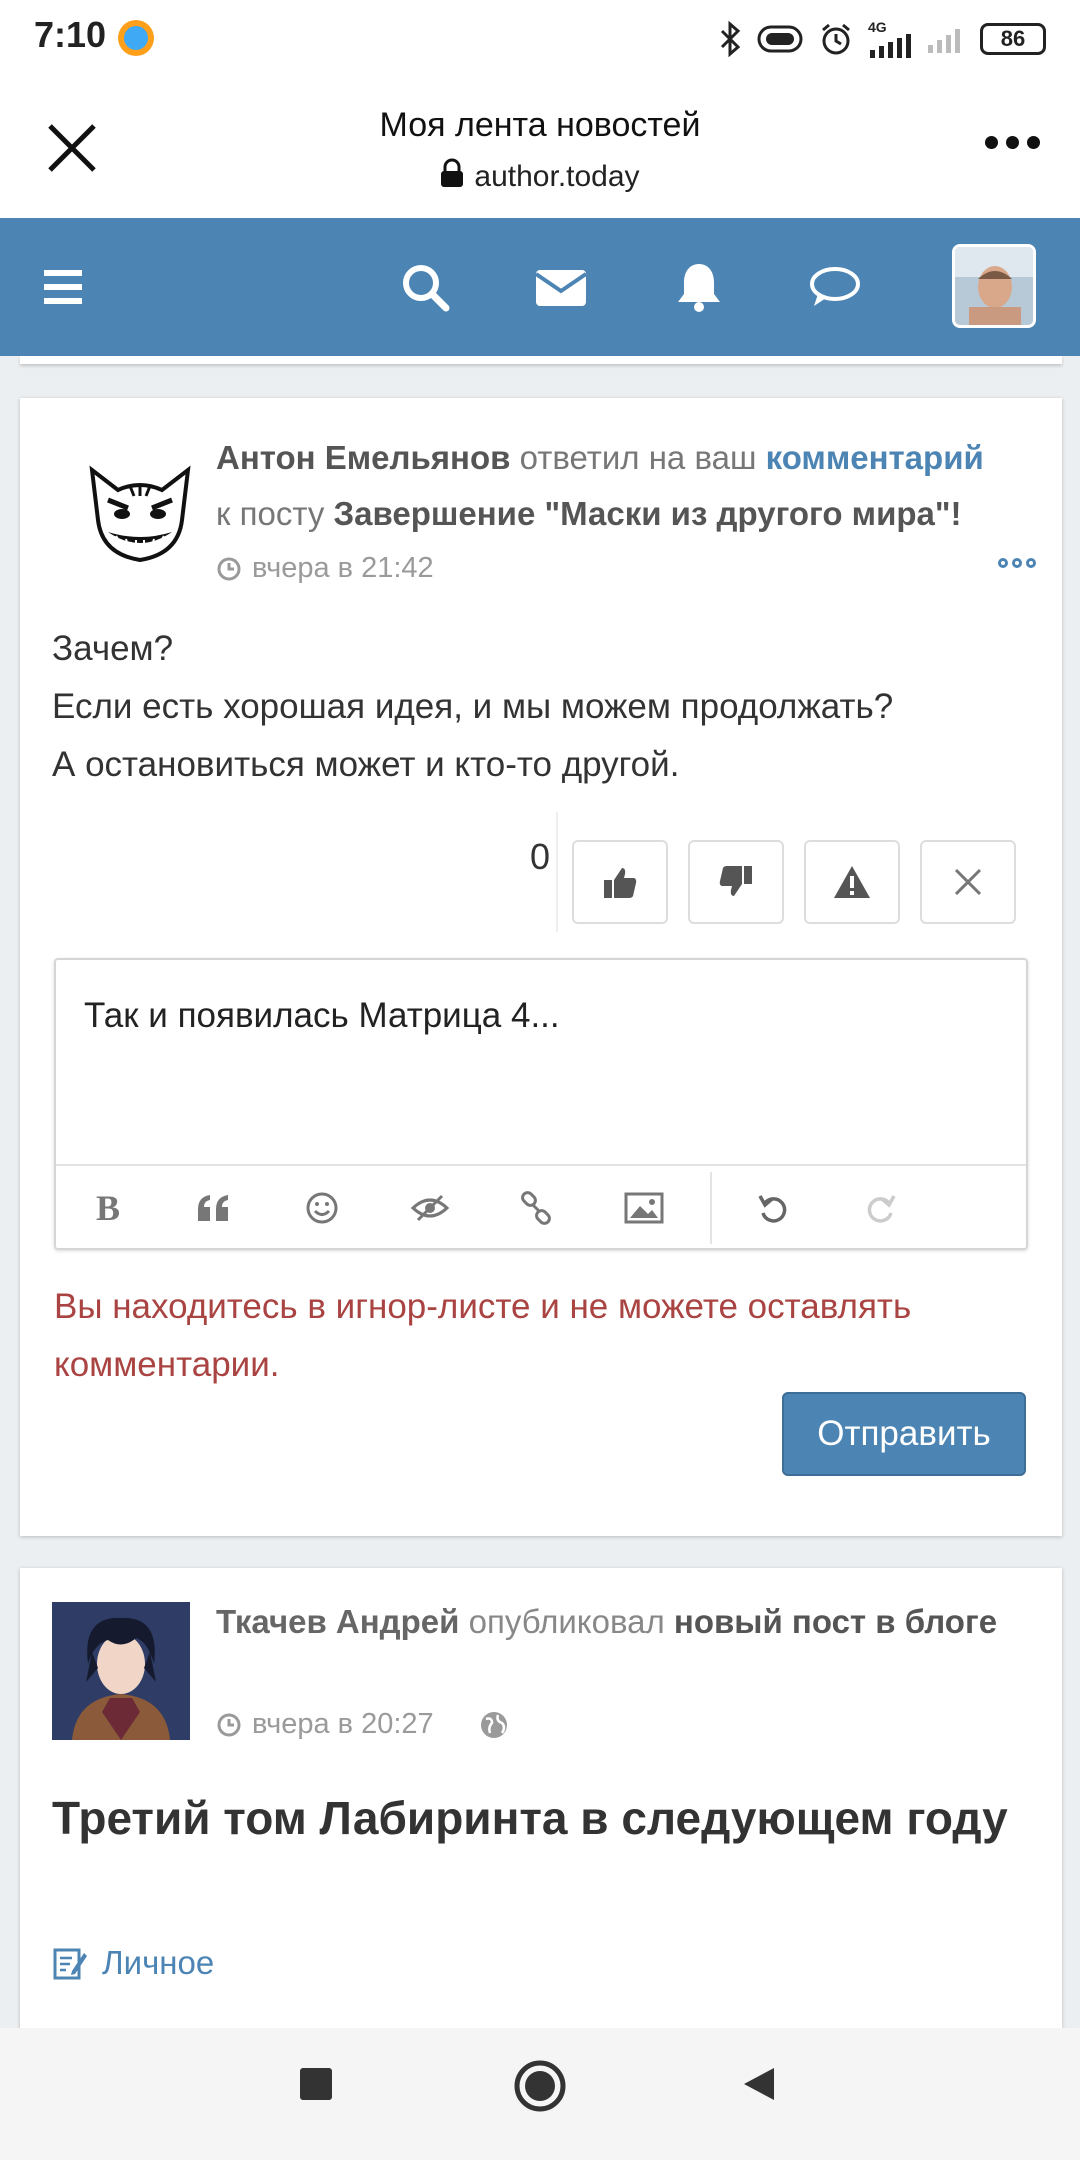  What do you see at coordinates (136, 38) in the screenshot?
I see `app-notification-icon` at bounding box center [136, 38].